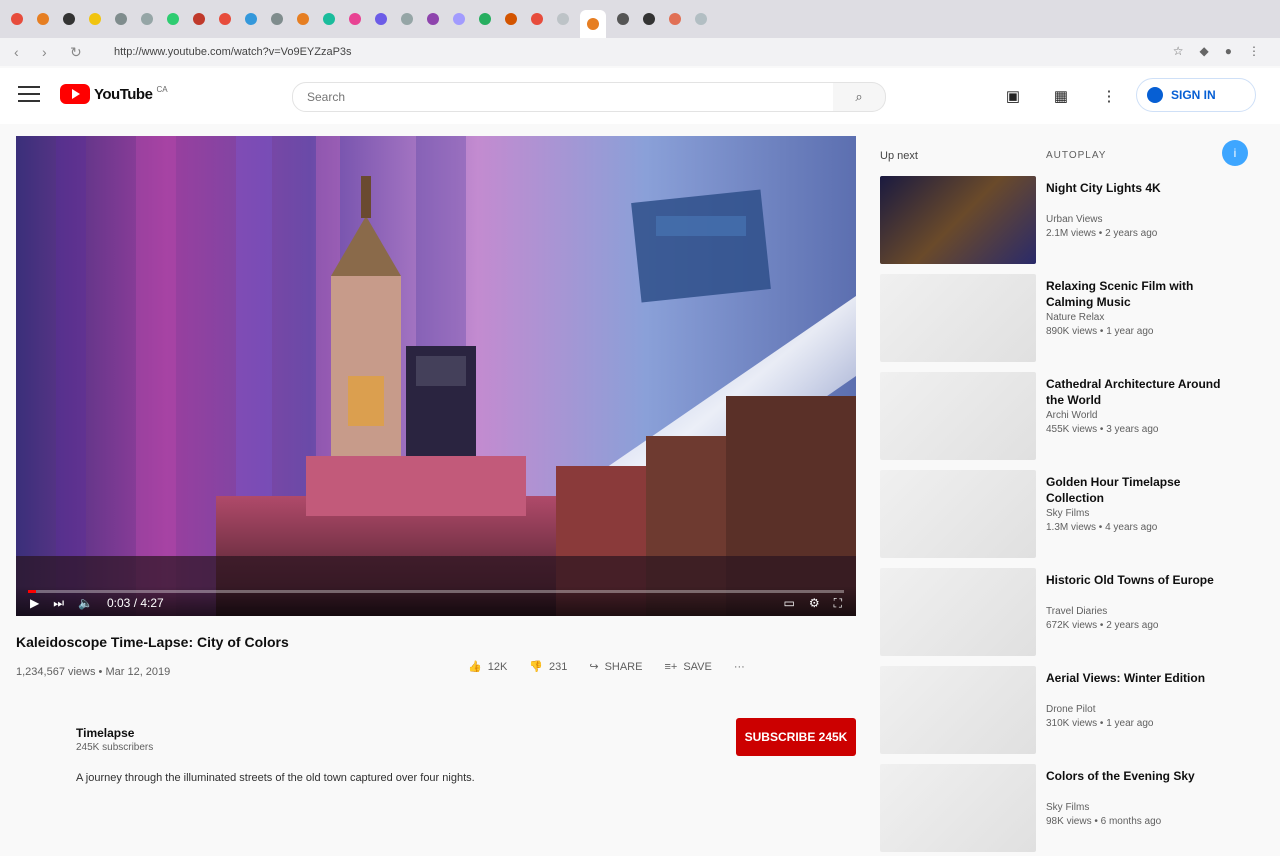 Image resolution: width=1280 pixels, height=856 pixels. Describe the element at coordinates (557, 97) in the screenshot. I see `search-input` at that location.